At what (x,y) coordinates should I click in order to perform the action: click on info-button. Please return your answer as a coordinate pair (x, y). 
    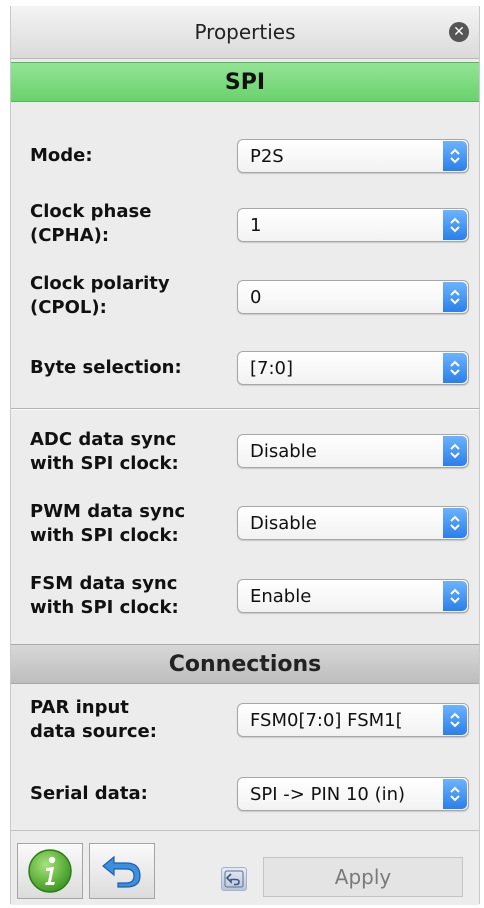
    Looking at the image, I should click on (50, 871).